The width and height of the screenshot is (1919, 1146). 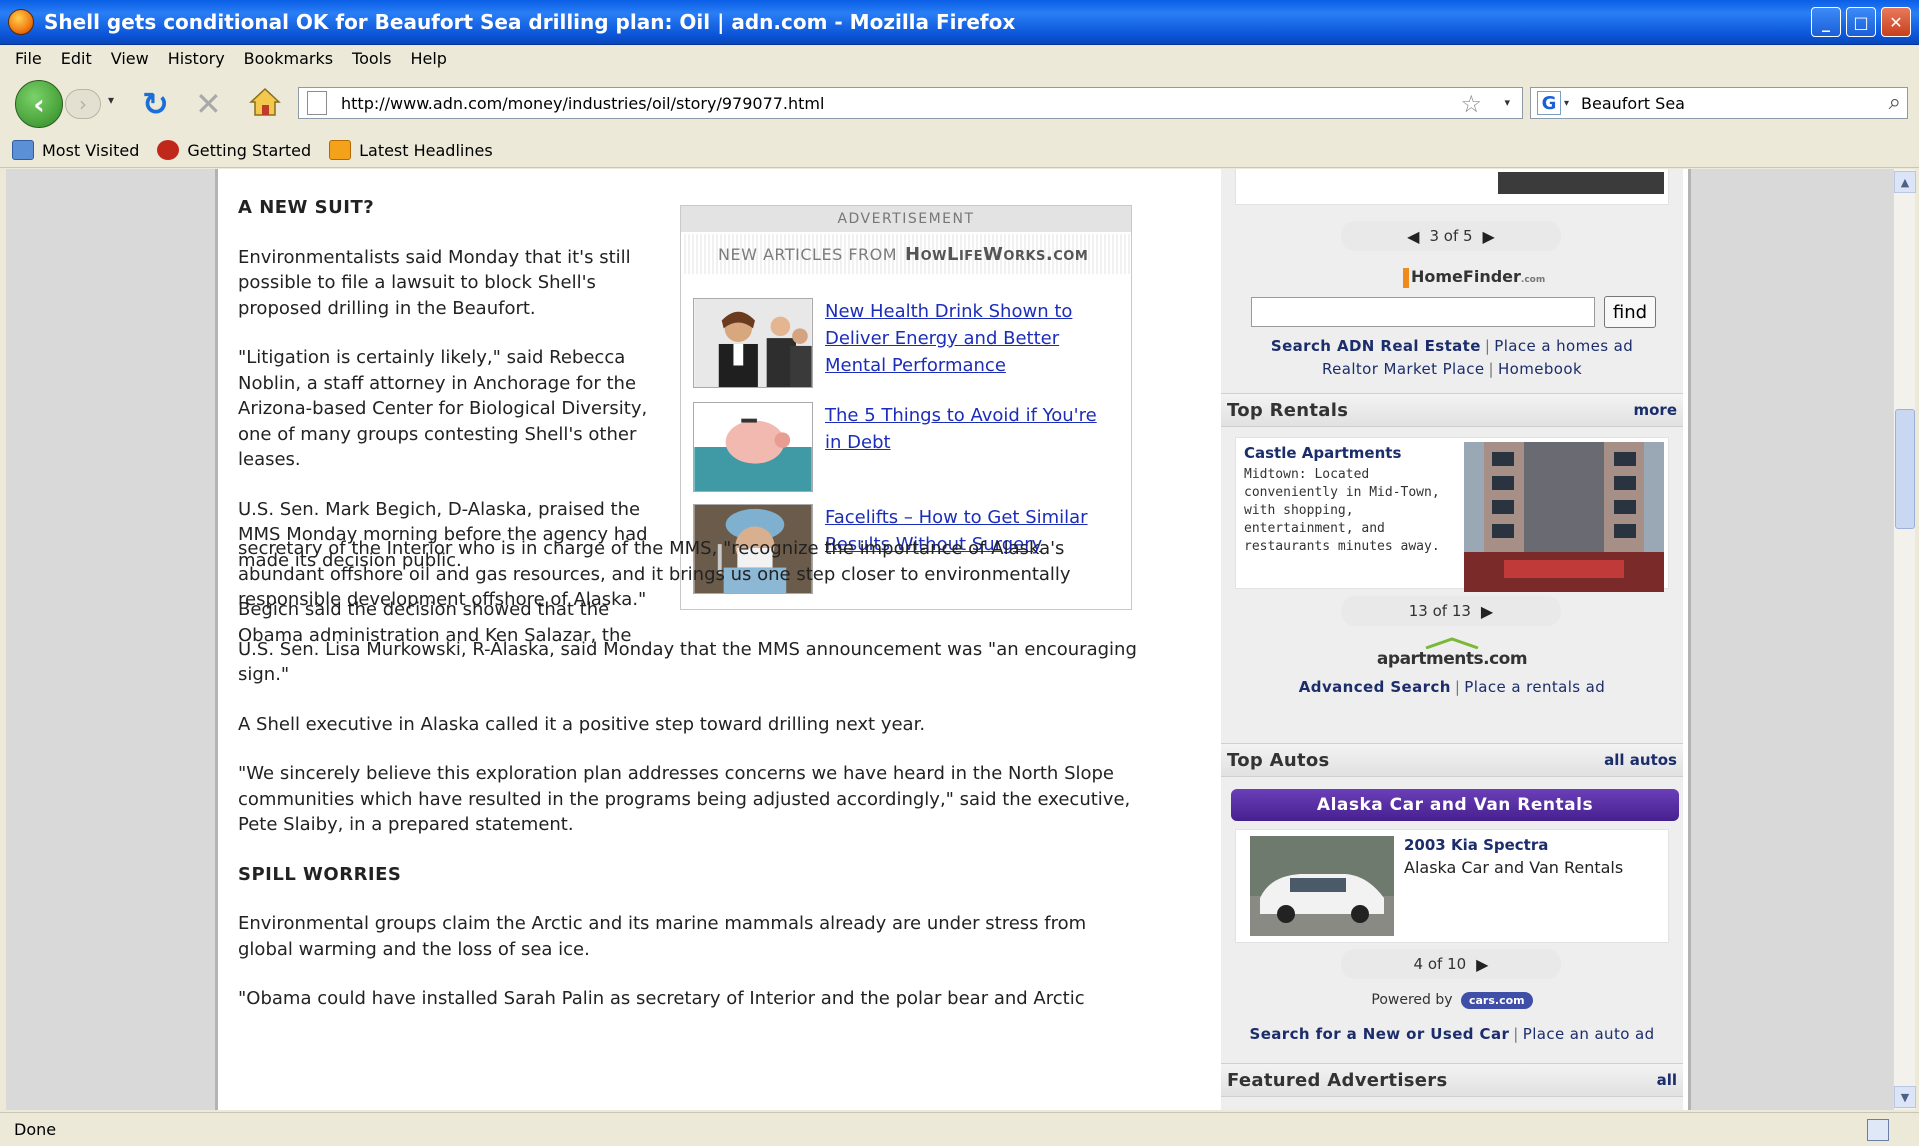 I want to click on menu-help: Help, so click(x=428, y=58).